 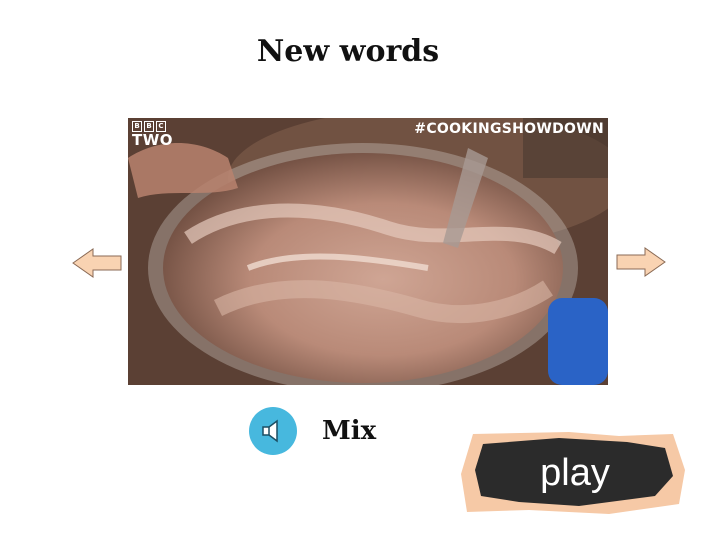 I want to click on arrow-left-icon, so click(x=97, y=263).